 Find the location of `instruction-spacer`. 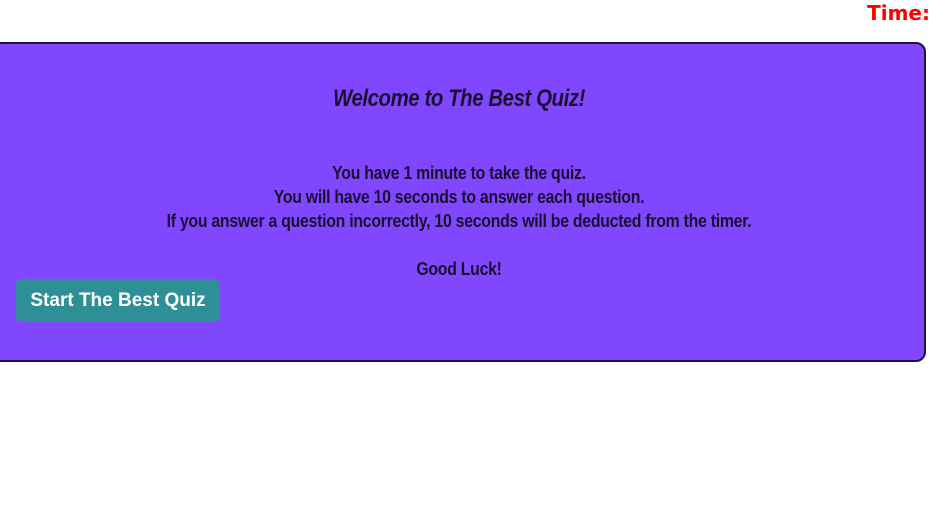

instruction-spacer is located at coordinates (459, 245).